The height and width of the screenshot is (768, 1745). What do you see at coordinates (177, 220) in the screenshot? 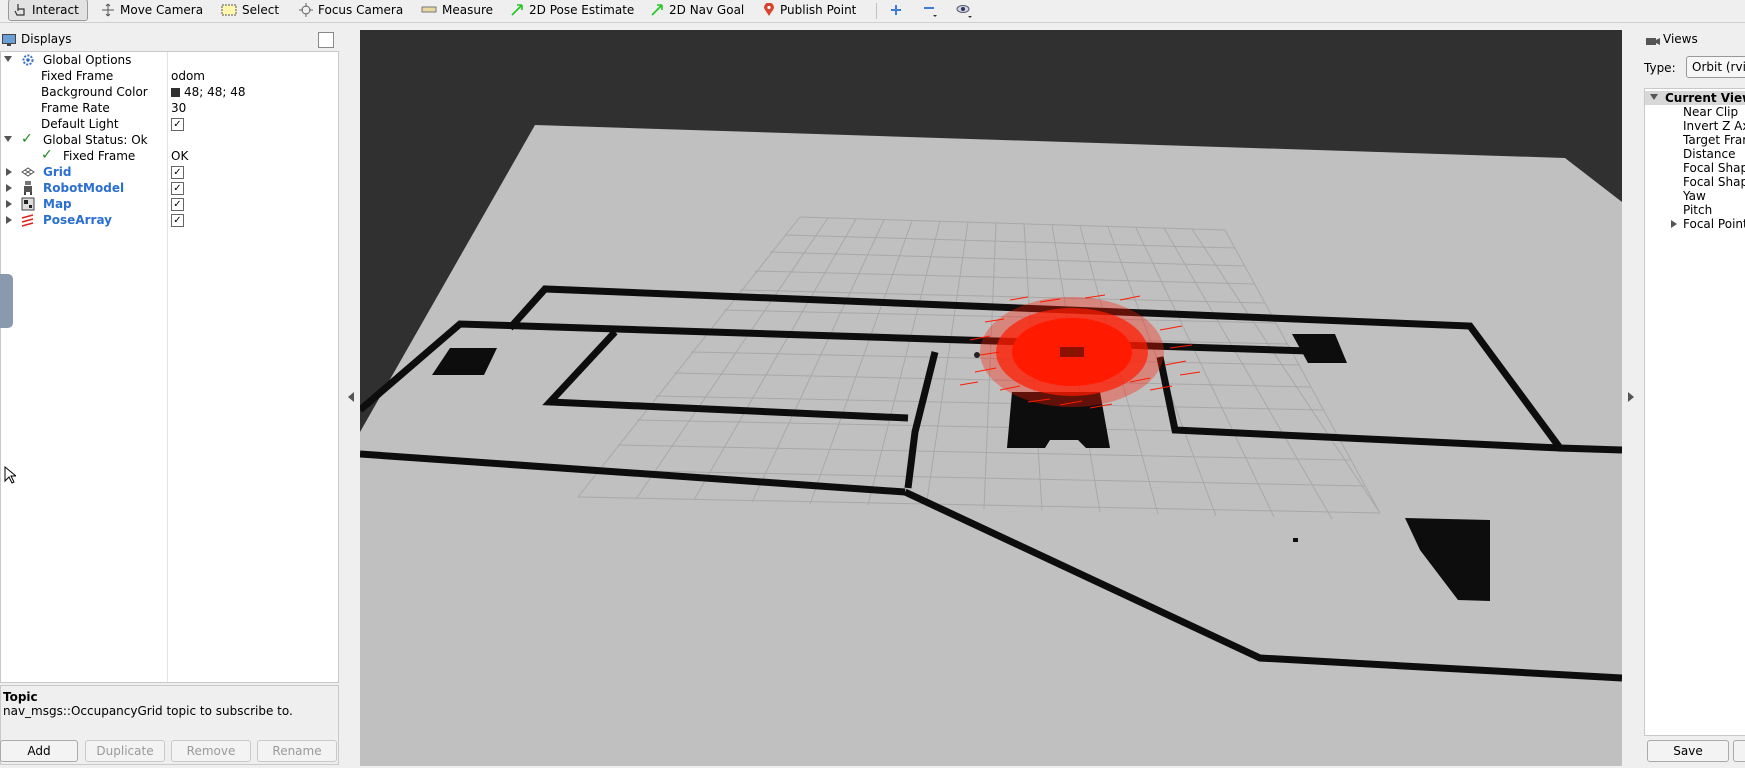
I see `posearray-checkbox: ✓` at bounding box center [177, 220].